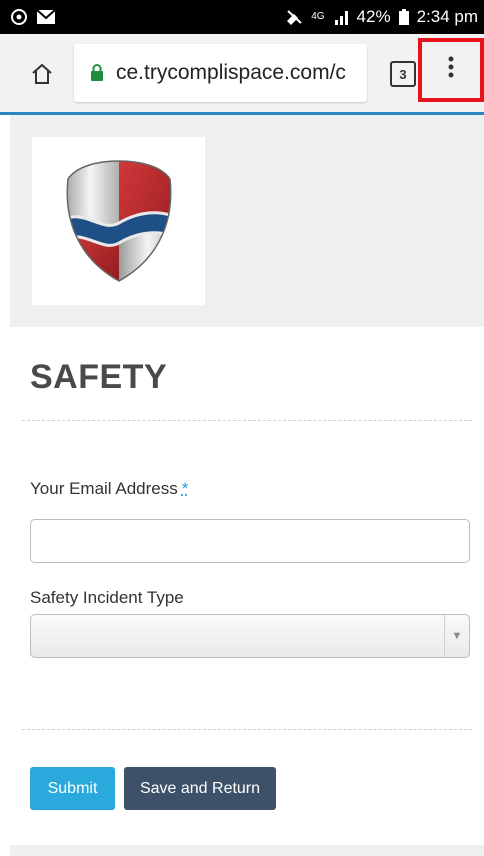 Image resolution: width=484 pixels, height=856 pixels. I want to click on page-title: SAFETY, so click(99, 377).